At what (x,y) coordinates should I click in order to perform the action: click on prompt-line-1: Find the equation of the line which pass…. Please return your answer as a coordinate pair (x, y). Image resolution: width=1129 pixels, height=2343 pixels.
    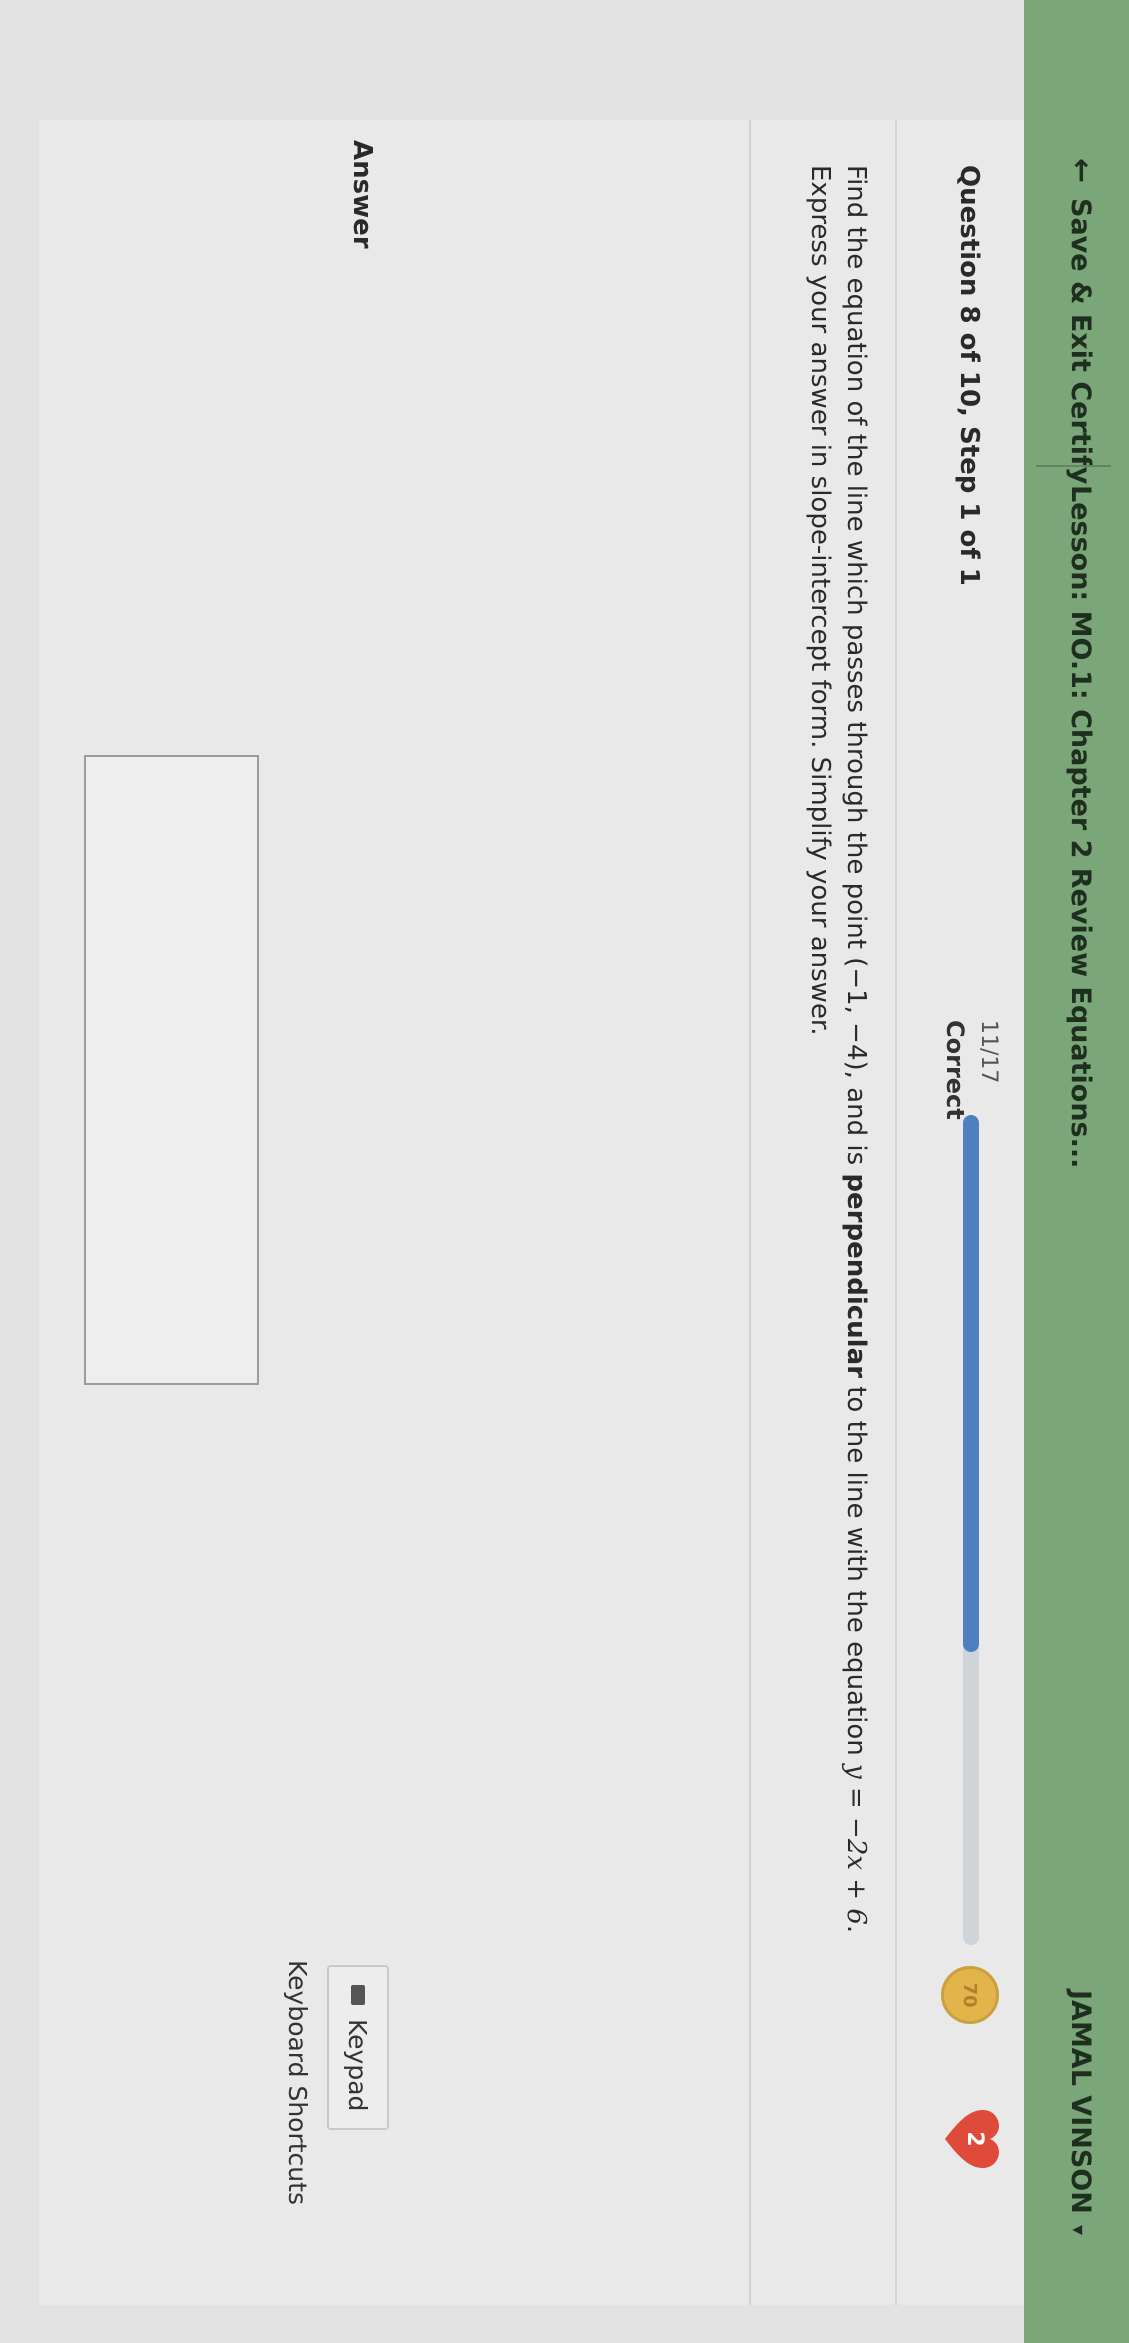
    Looking at the image, I should click on (856, 1165).